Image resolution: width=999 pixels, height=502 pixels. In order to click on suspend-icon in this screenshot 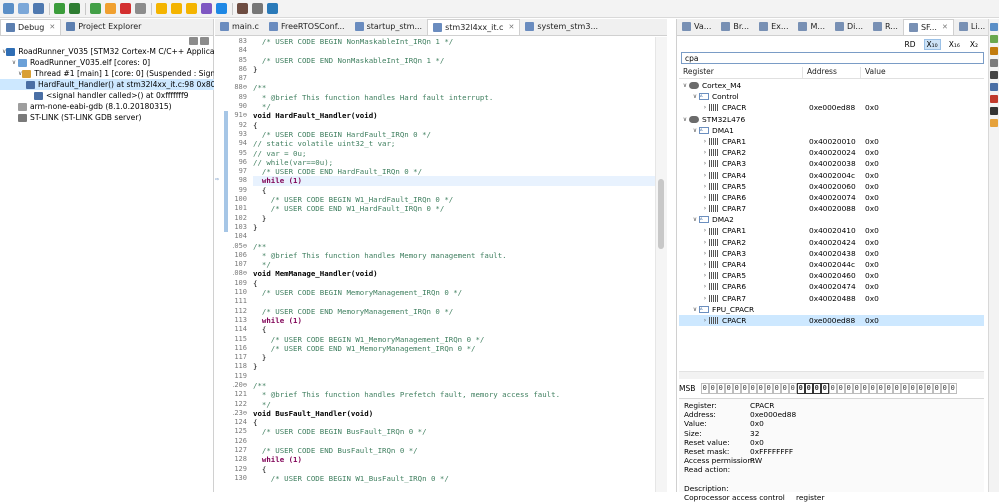, I will do `click(110, 8)`.